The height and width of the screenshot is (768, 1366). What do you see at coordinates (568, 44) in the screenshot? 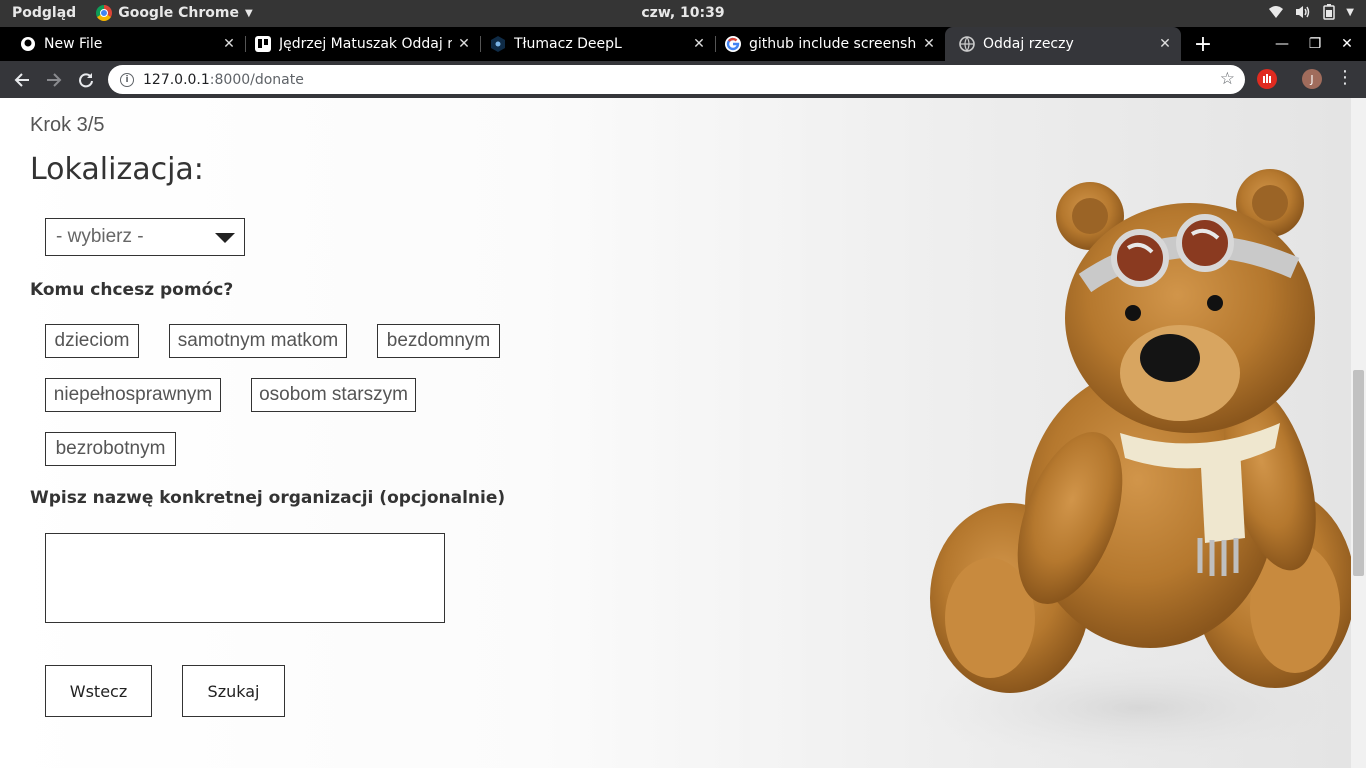
I see `tab-title: Tłumacz DeepL` at bounding box center [568, 44].